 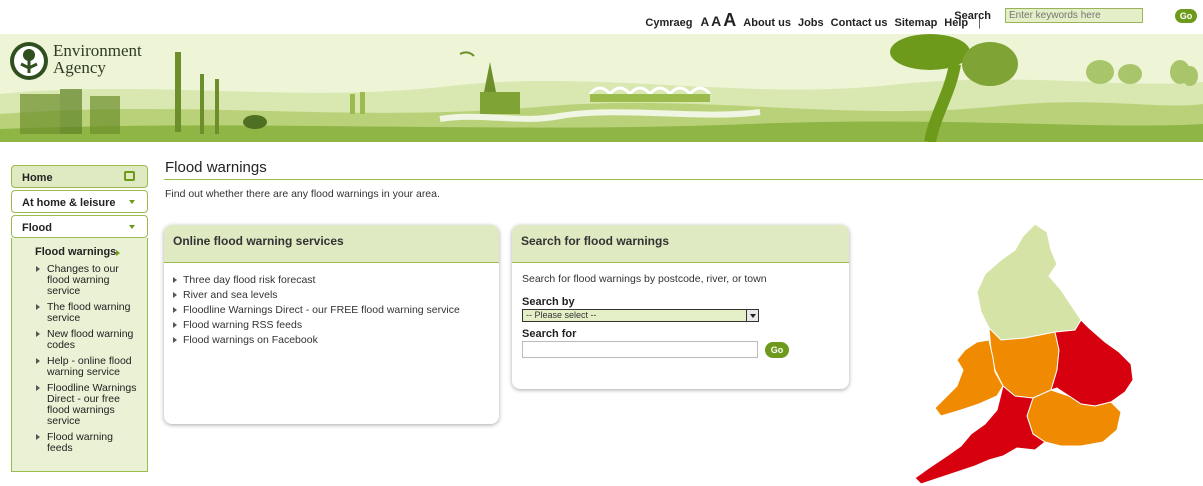 I want to click on environment-agency-logo: Environment Agency, so click(x=76, y=61).